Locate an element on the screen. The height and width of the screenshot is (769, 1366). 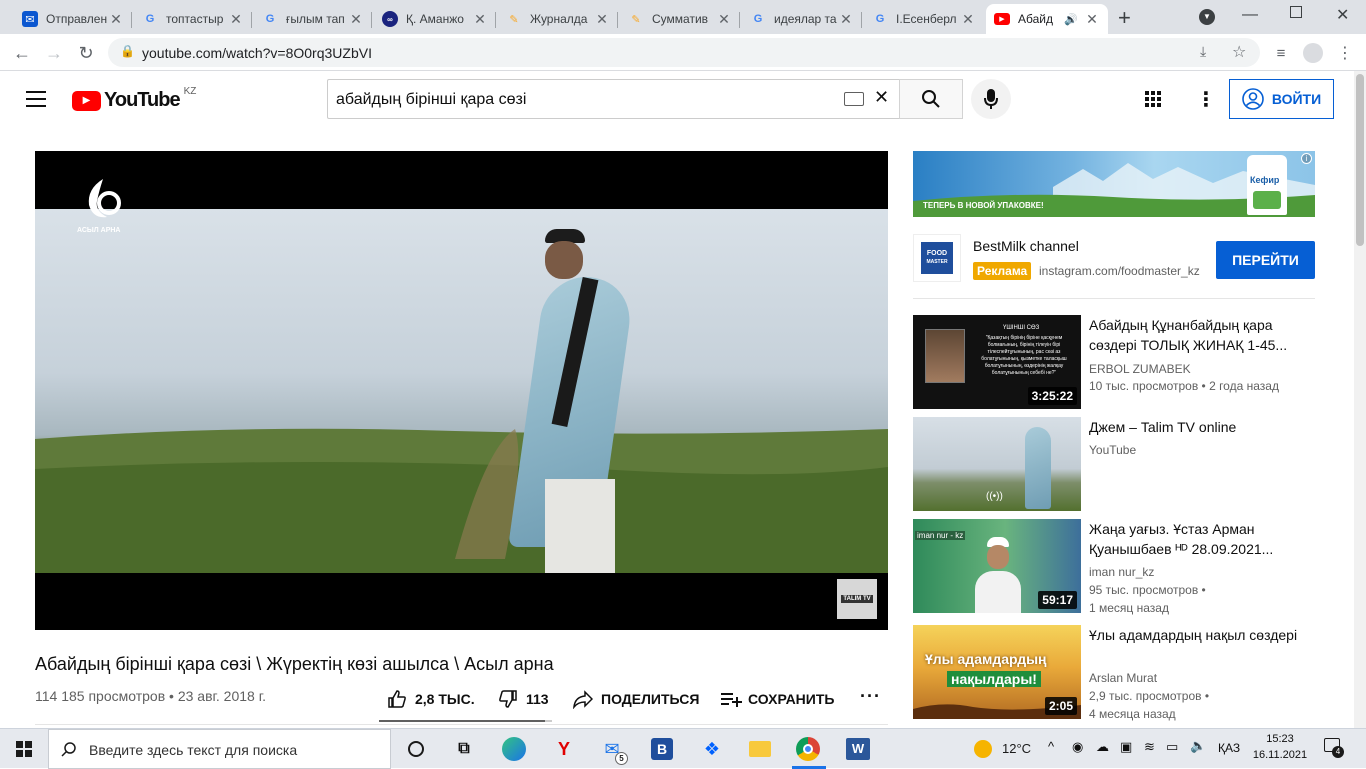
install-icon: ⤓ is located at coordinates (1203, 51).